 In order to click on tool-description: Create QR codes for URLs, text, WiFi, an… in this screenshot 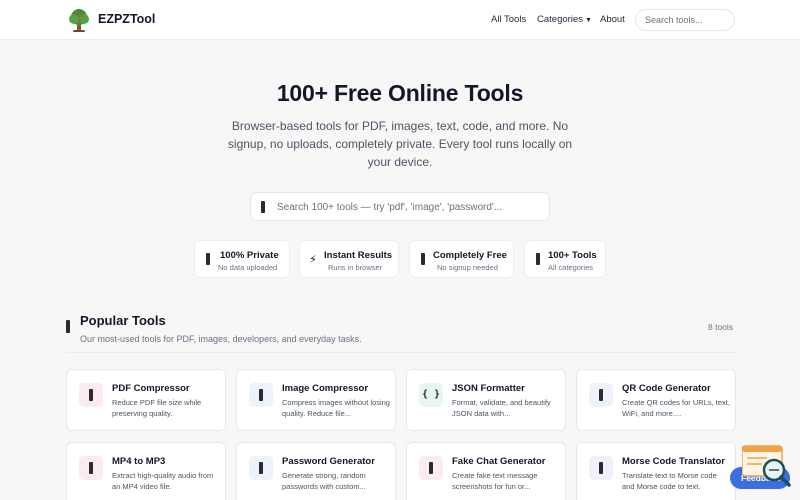, I will do `click(676, 408)`.